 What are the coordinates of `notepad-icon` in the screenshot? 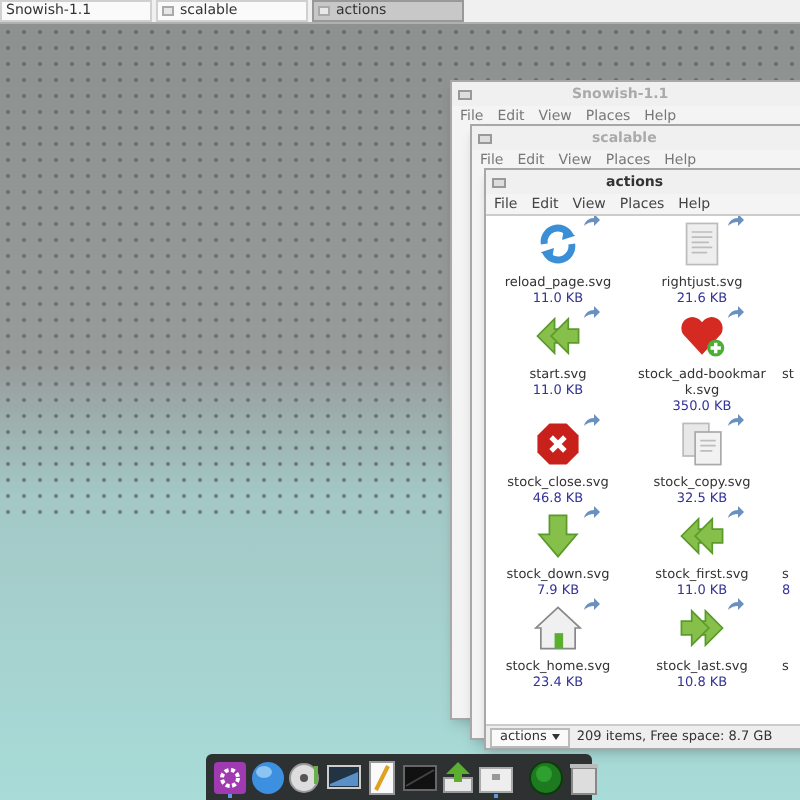 It's located at (382, 777).